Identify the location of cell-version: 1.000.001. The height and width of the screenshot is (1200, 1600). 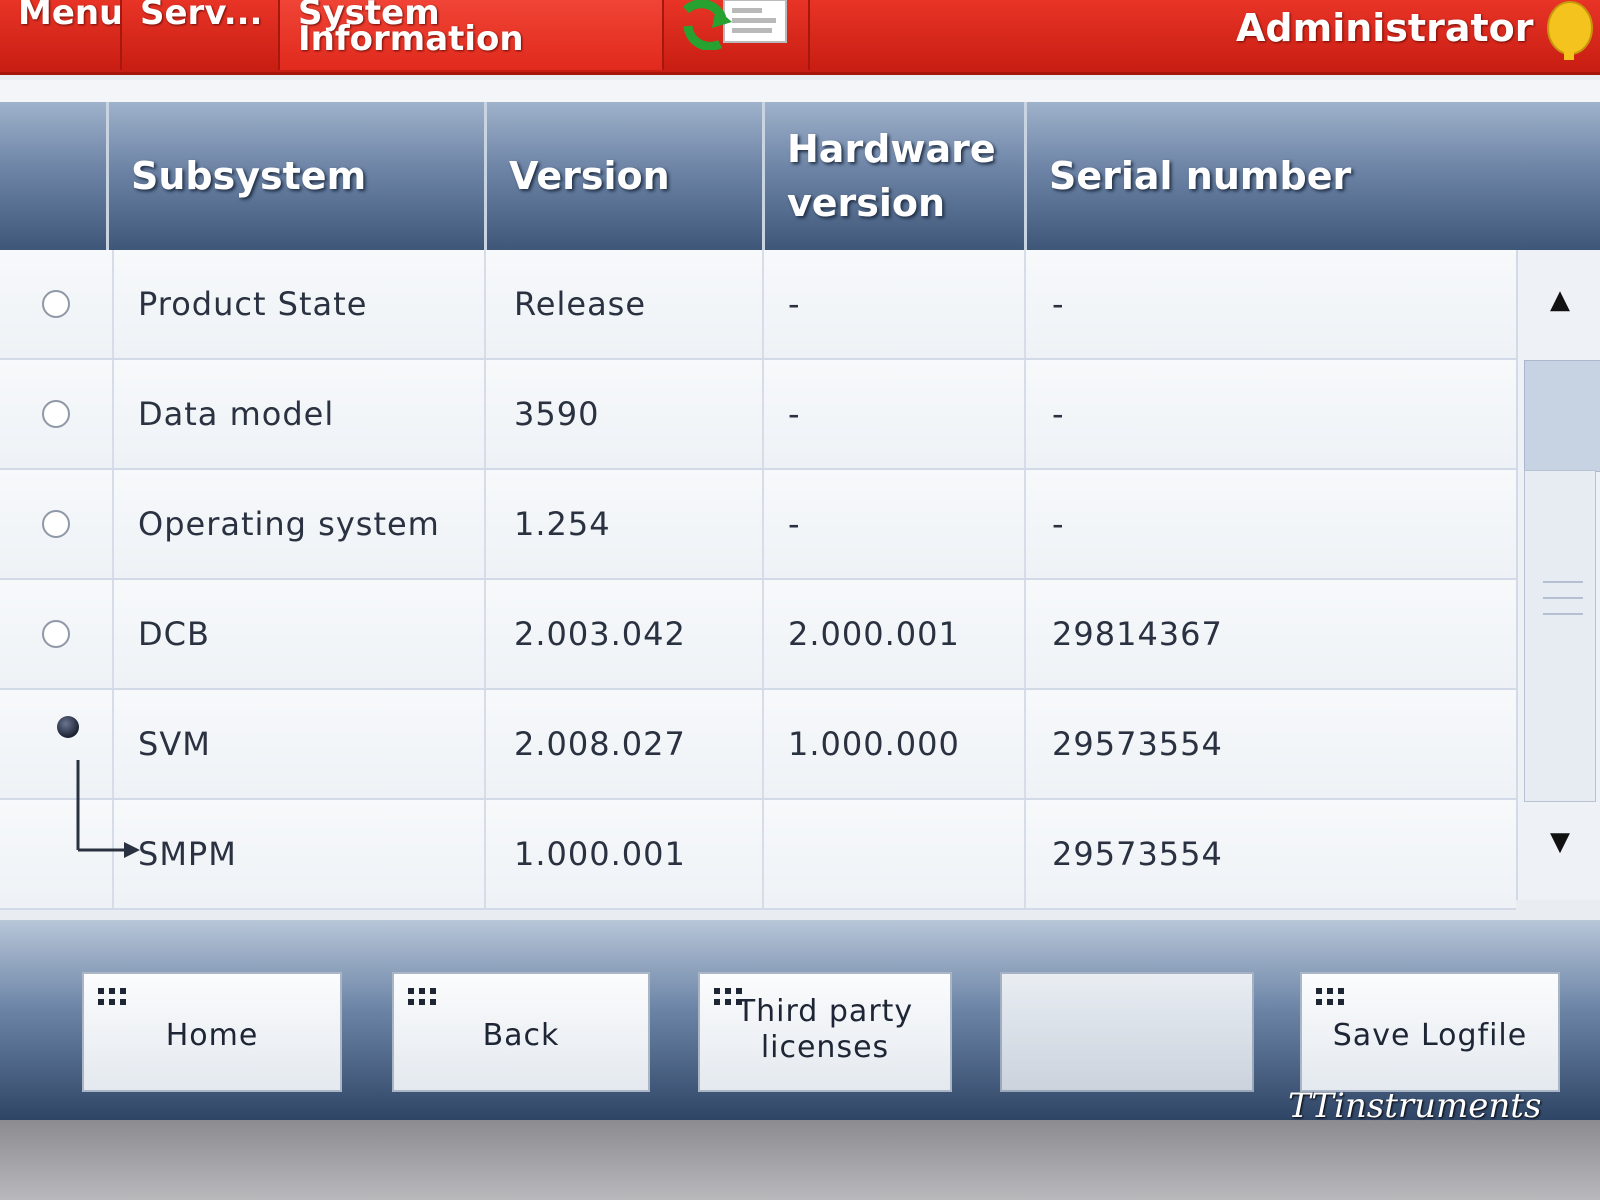
(623, 854).